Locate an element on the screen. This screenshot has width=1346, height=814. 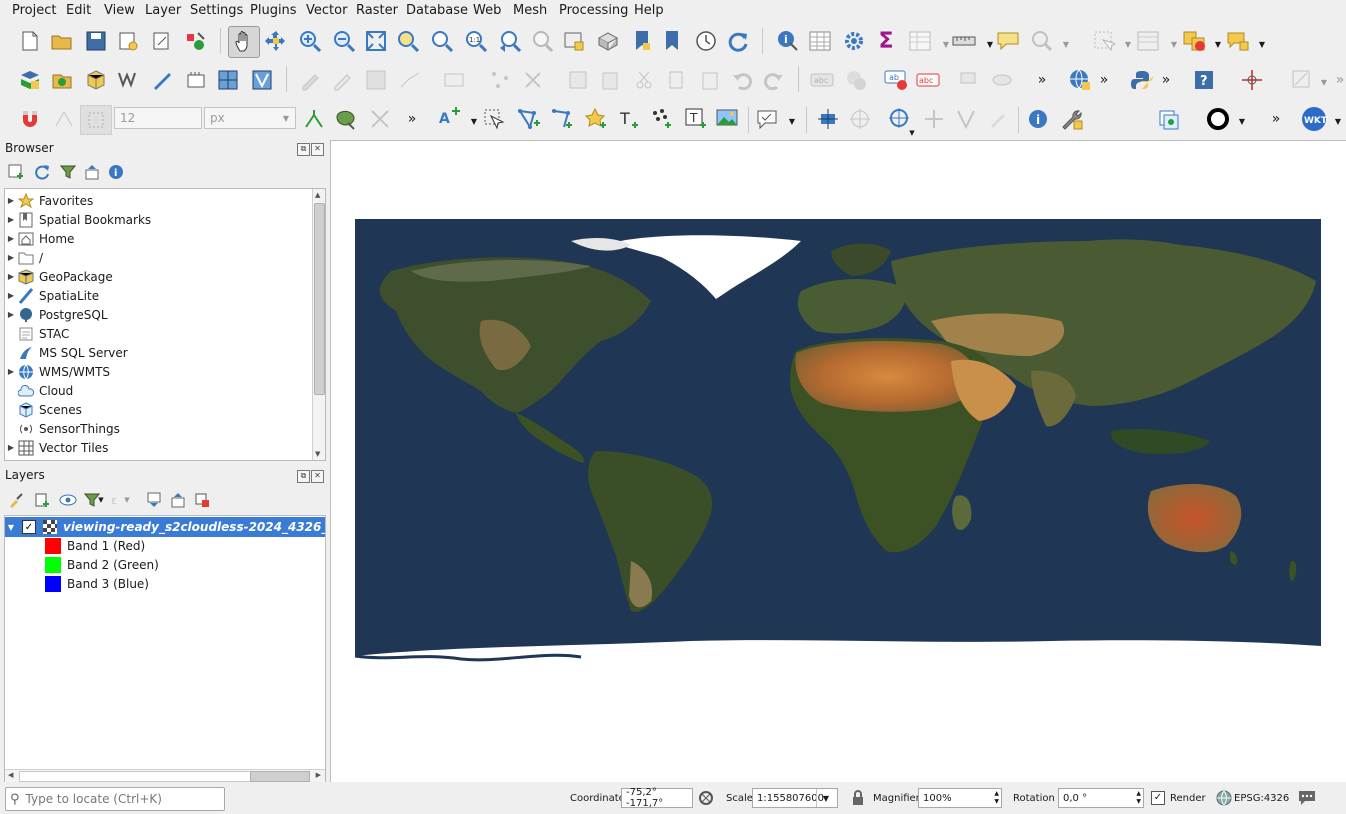
new-3d-map-view-icon is located at coordinates (608, 41).